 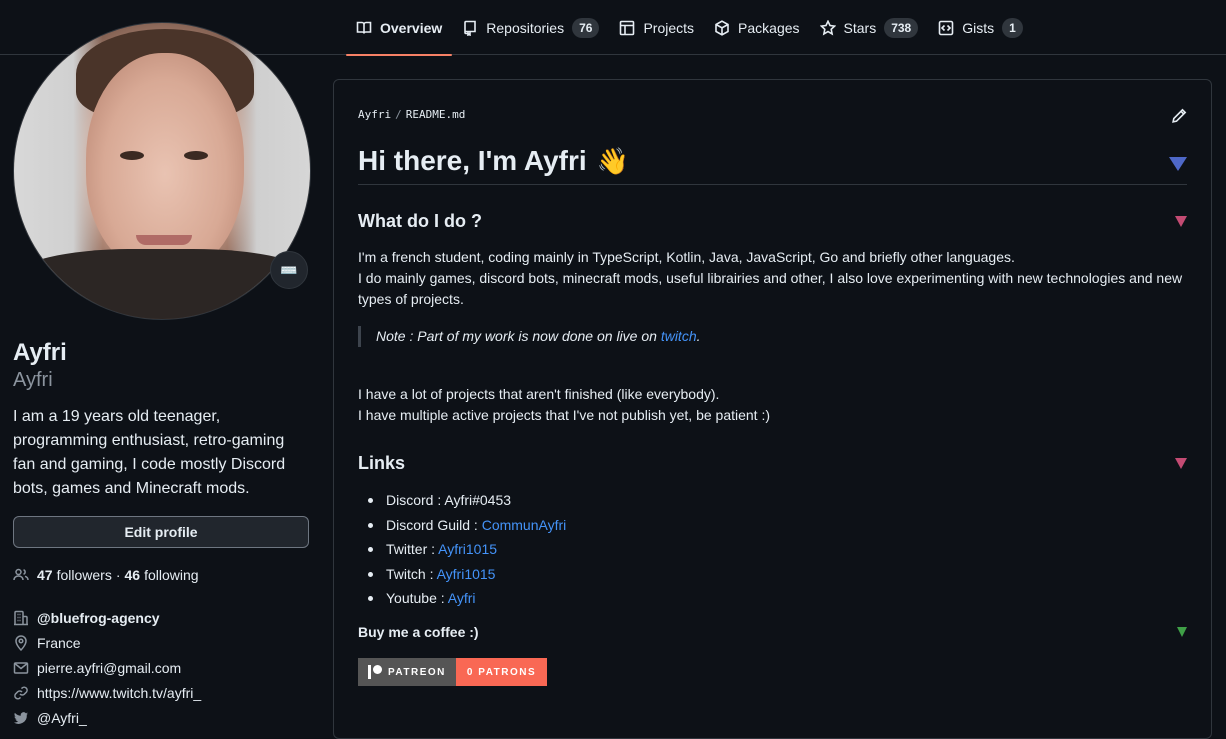 What do you see at coordinates (411, 27) in the screenshot?
I see `tab-overview-label: Overview` at bounding box center [411, 27].